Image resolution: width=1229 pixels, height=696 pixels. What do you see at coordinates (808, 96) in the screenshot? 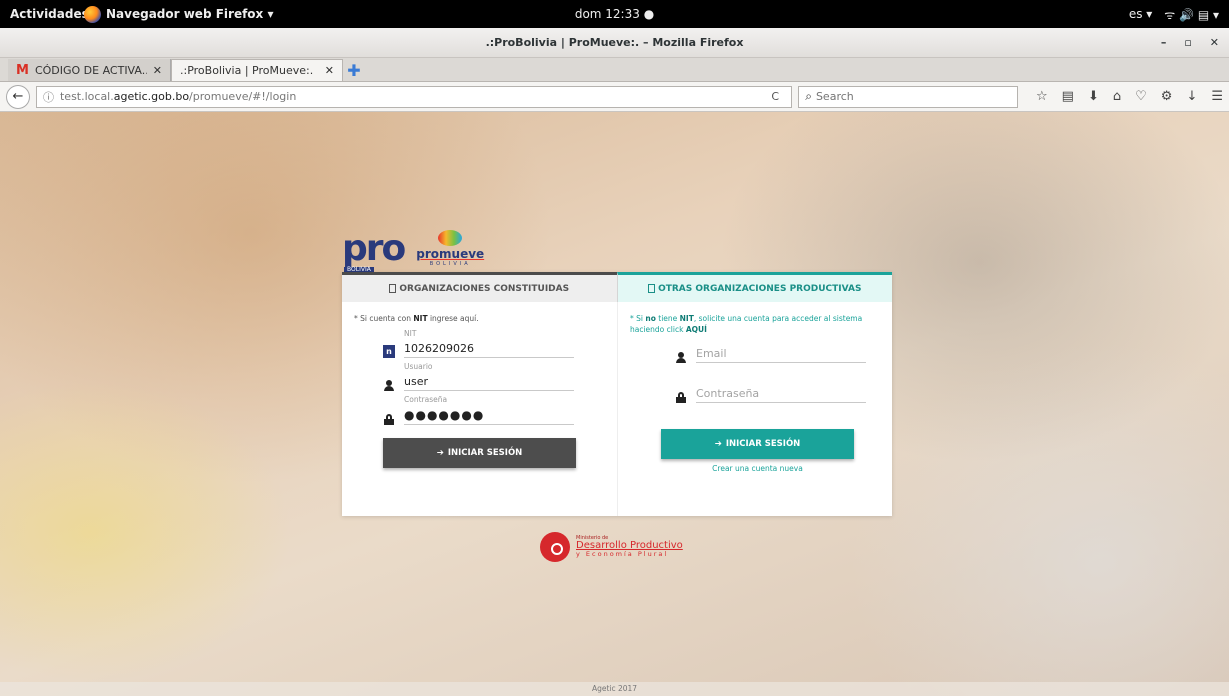
I see `search-icon: ⌕` at bounding box center [808, 96].